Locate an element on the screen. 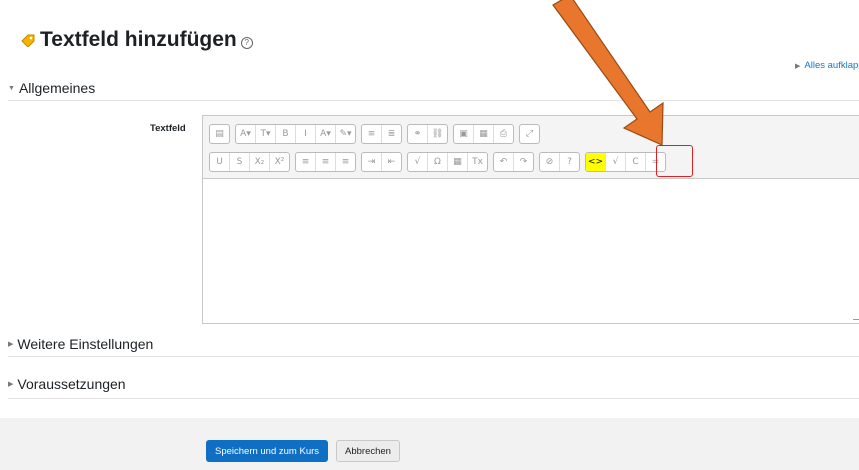  form-footer is located at coordinates (429, 444).